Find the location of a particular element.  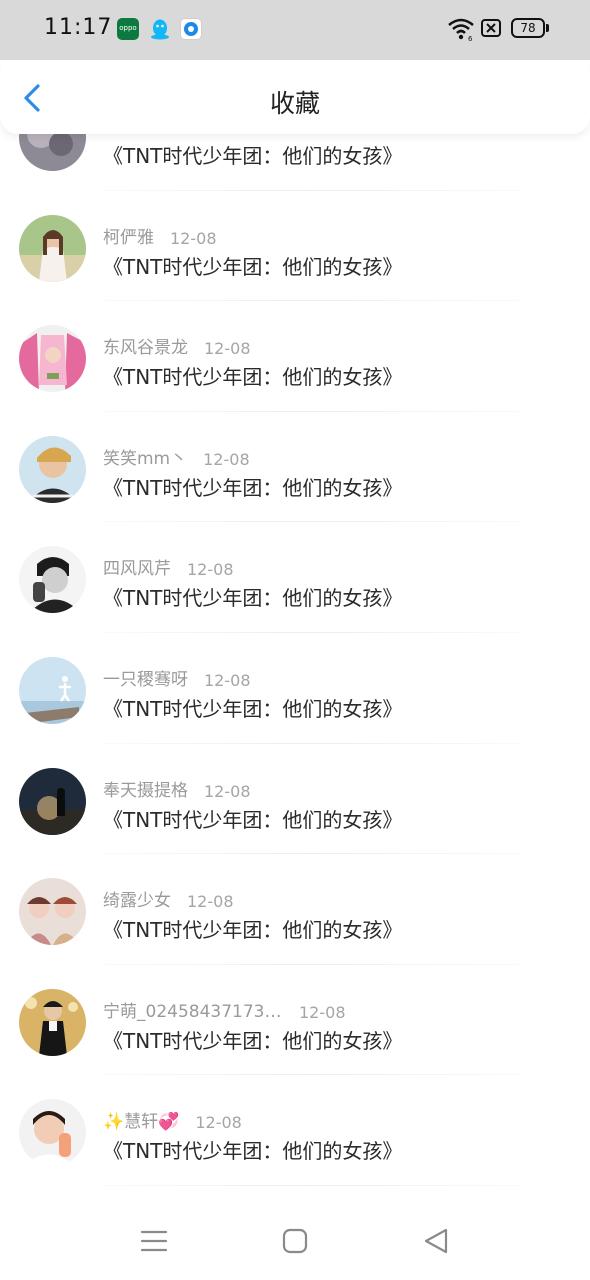

back-triangle-icon is located at coordinates (436, 1241).